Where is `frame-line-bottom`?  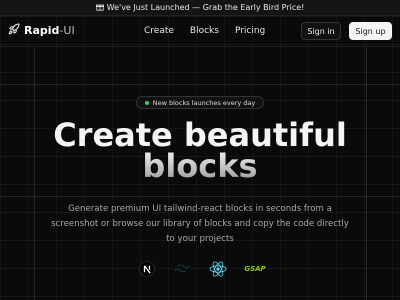
frame-line-bottom is located at coordinates (200, 196).